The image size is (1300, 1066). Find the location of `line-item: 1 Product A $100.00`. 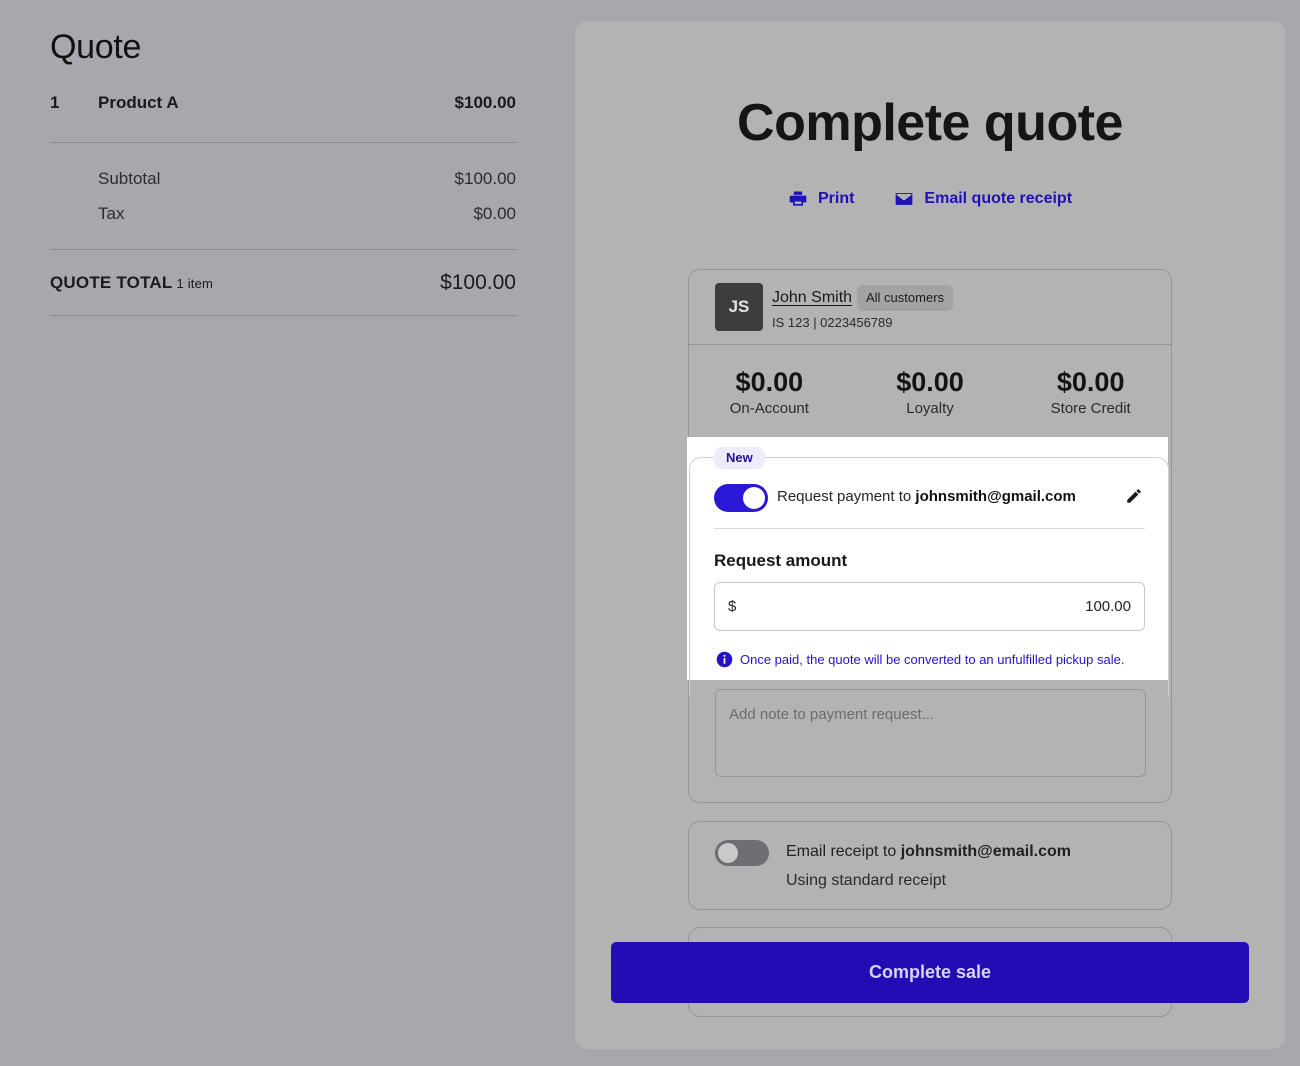

line-item: 1 Product A $100.00 is located at coordinates (283, 112).